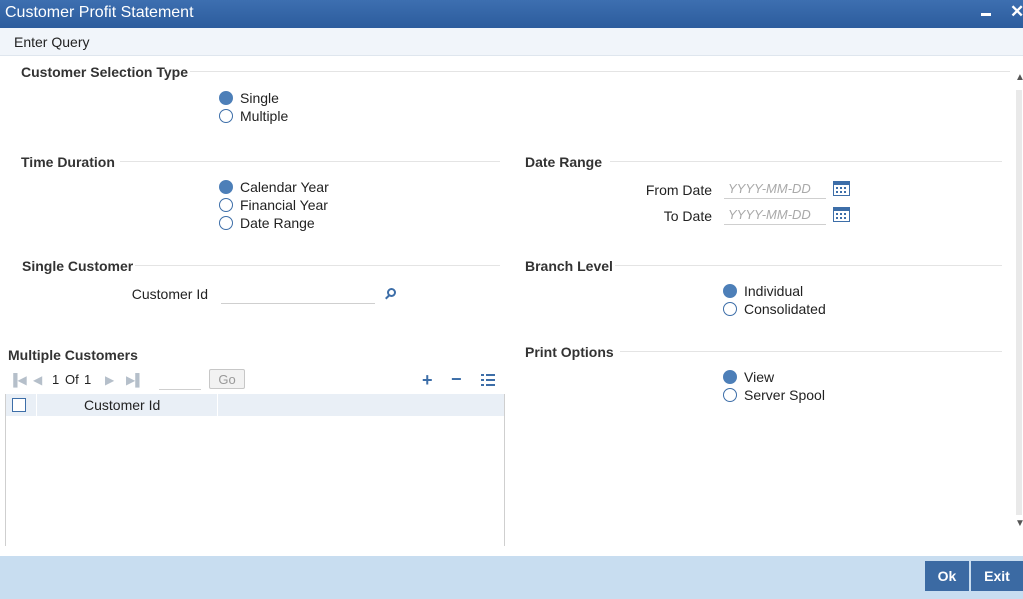  Describe the element at coordinates (427, 380) in the screenshot. I see `add-row-icon: +` at that location.